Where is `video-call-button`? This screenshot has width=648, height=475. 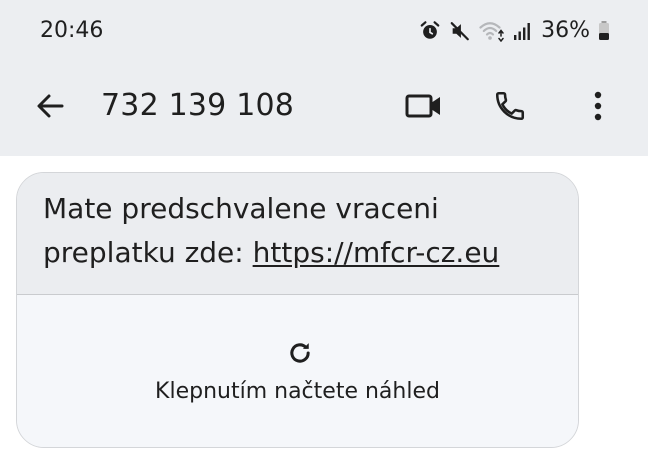 video-call-button is located at coordinates (424, 108).